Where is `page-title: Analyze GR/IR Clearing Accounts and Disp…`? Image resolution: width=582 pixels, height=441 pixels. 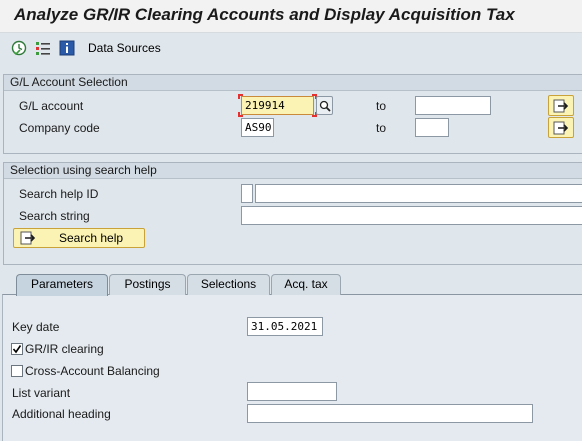
page-title: Analyze GR/IR Clearing Accounts and Disp… is located at coordinates (264, 14).